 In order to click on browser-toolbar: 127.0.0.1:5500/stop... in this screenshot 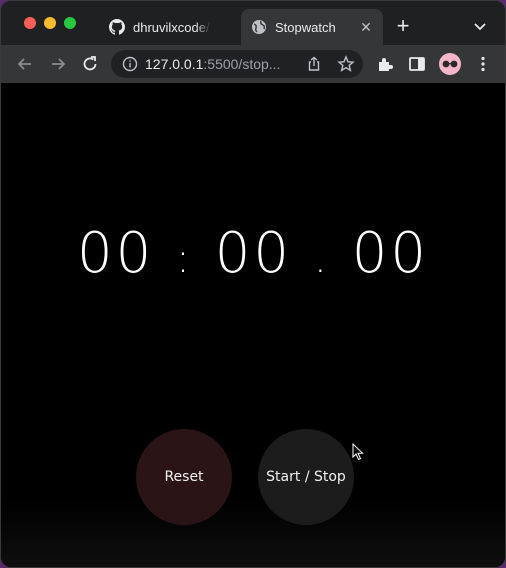, I will do `click(253, 64)`.